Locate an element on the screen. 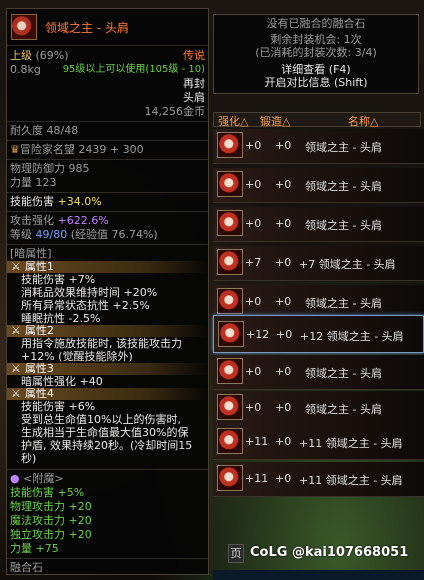  enchant-header: <附魔> is located at coordinates (43, 478).